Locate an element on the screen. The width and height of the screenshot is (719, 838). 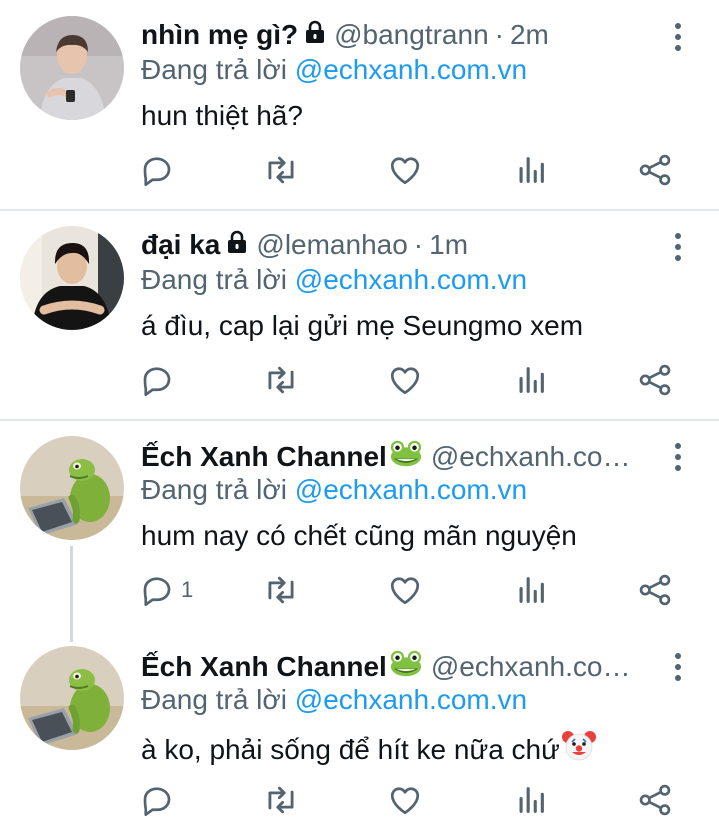
display-name: đại ka is located at coordinates (180, 245).